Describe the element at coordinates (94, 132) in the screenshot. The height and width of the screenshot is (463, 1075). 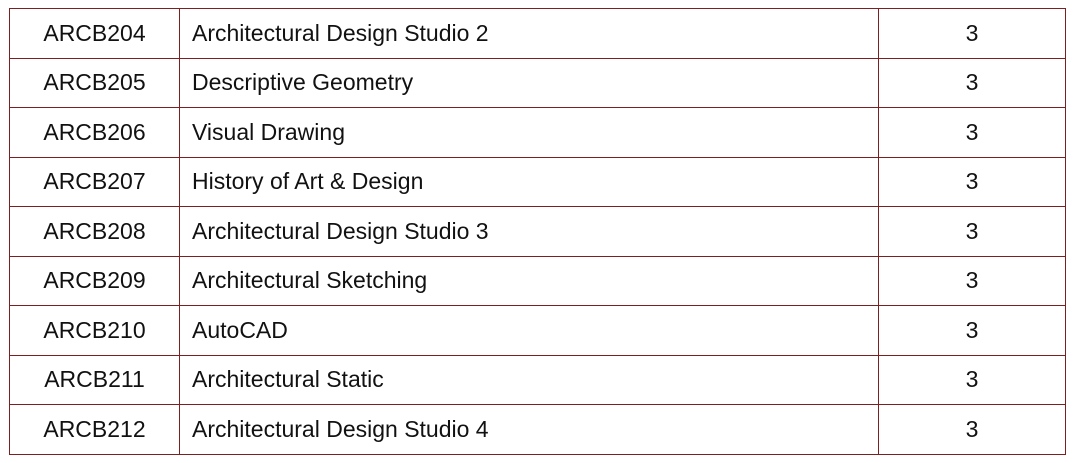
I see `course-code-cell: ARCB206` at that location.